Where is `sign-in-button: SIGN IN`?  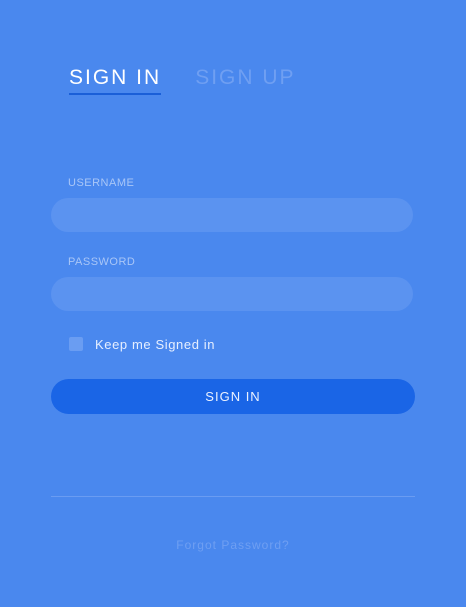
sign-in-button: SIGN IN is located at coordinates (233, 396).